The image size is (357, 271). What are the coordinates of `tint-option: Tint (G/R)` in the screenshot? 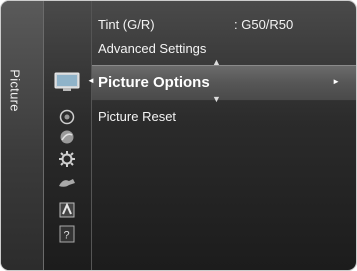 It's located at (126, 24).